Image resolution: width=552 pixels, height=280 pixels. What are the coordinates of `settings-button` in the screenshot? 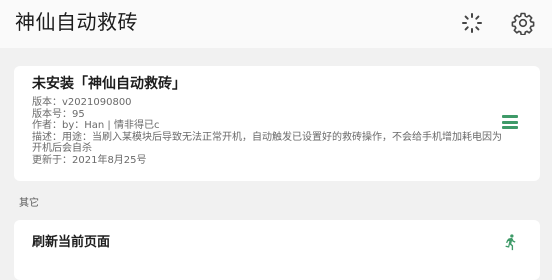 It's located at (523, 23).